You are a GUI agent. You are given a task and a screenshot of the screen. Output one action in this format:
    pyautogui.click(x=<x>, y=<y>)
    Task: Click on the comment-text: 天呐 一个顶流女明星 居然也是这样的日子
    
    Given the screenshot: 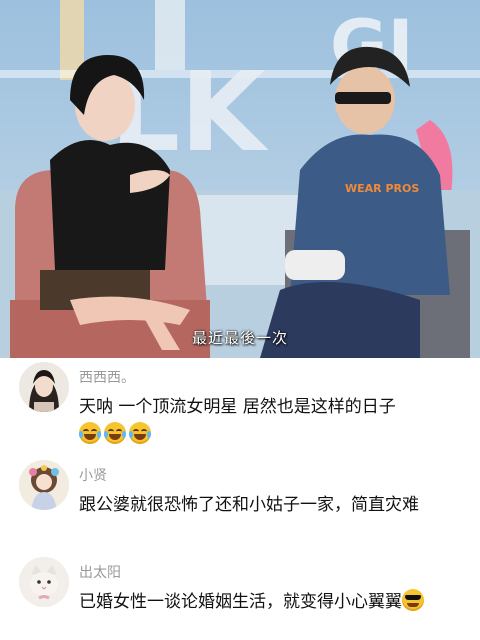 What is the action you would take?
    pyautogui.click(x=271, y=421)
    